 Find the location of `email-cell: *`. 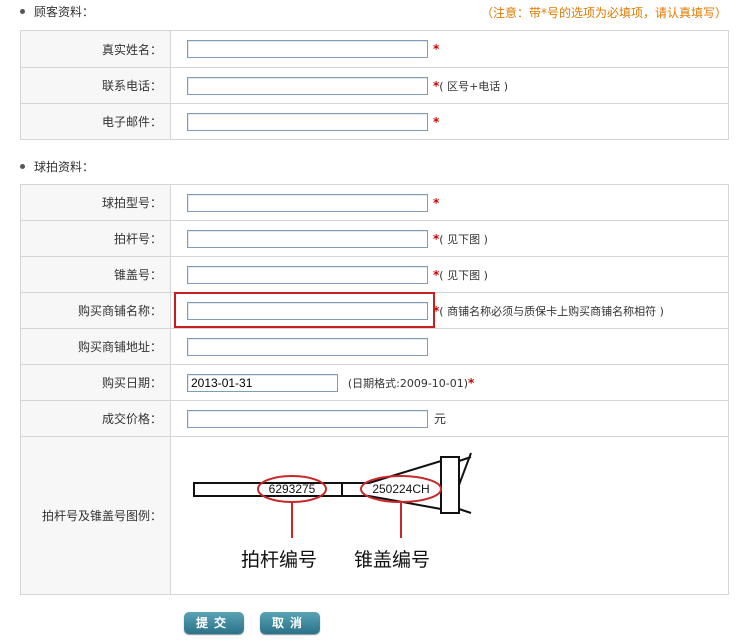

email-cell: * is located at coordinates (449, 121).